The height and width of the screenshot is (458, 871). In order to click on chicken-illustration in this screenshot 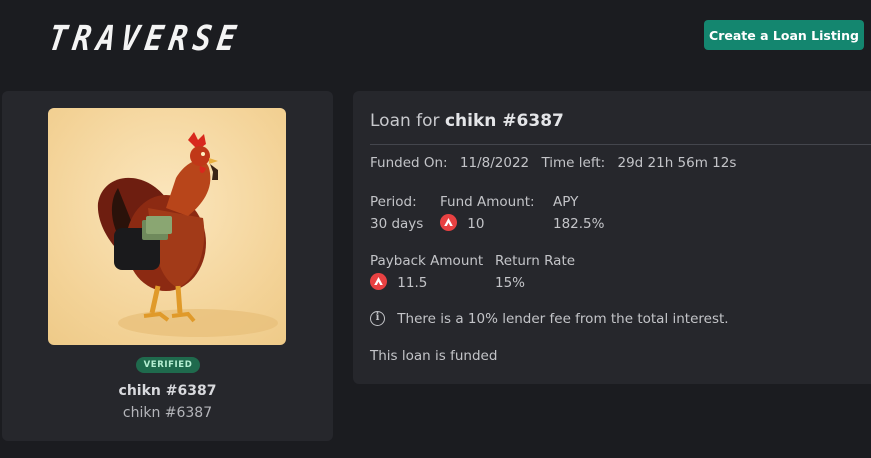, I will do `click(187, 234)`.